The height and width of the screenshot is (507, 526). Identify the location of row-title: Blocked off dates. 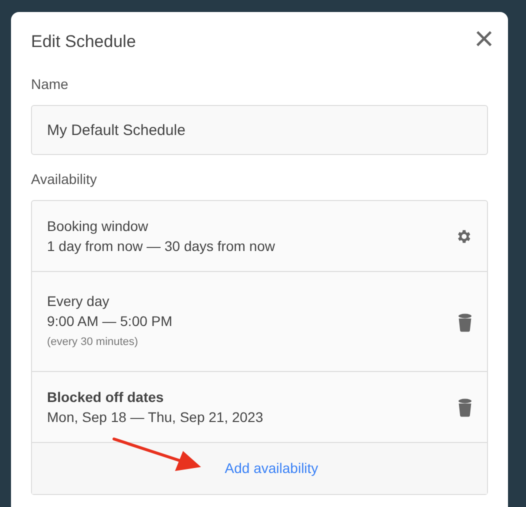
(106, 397).